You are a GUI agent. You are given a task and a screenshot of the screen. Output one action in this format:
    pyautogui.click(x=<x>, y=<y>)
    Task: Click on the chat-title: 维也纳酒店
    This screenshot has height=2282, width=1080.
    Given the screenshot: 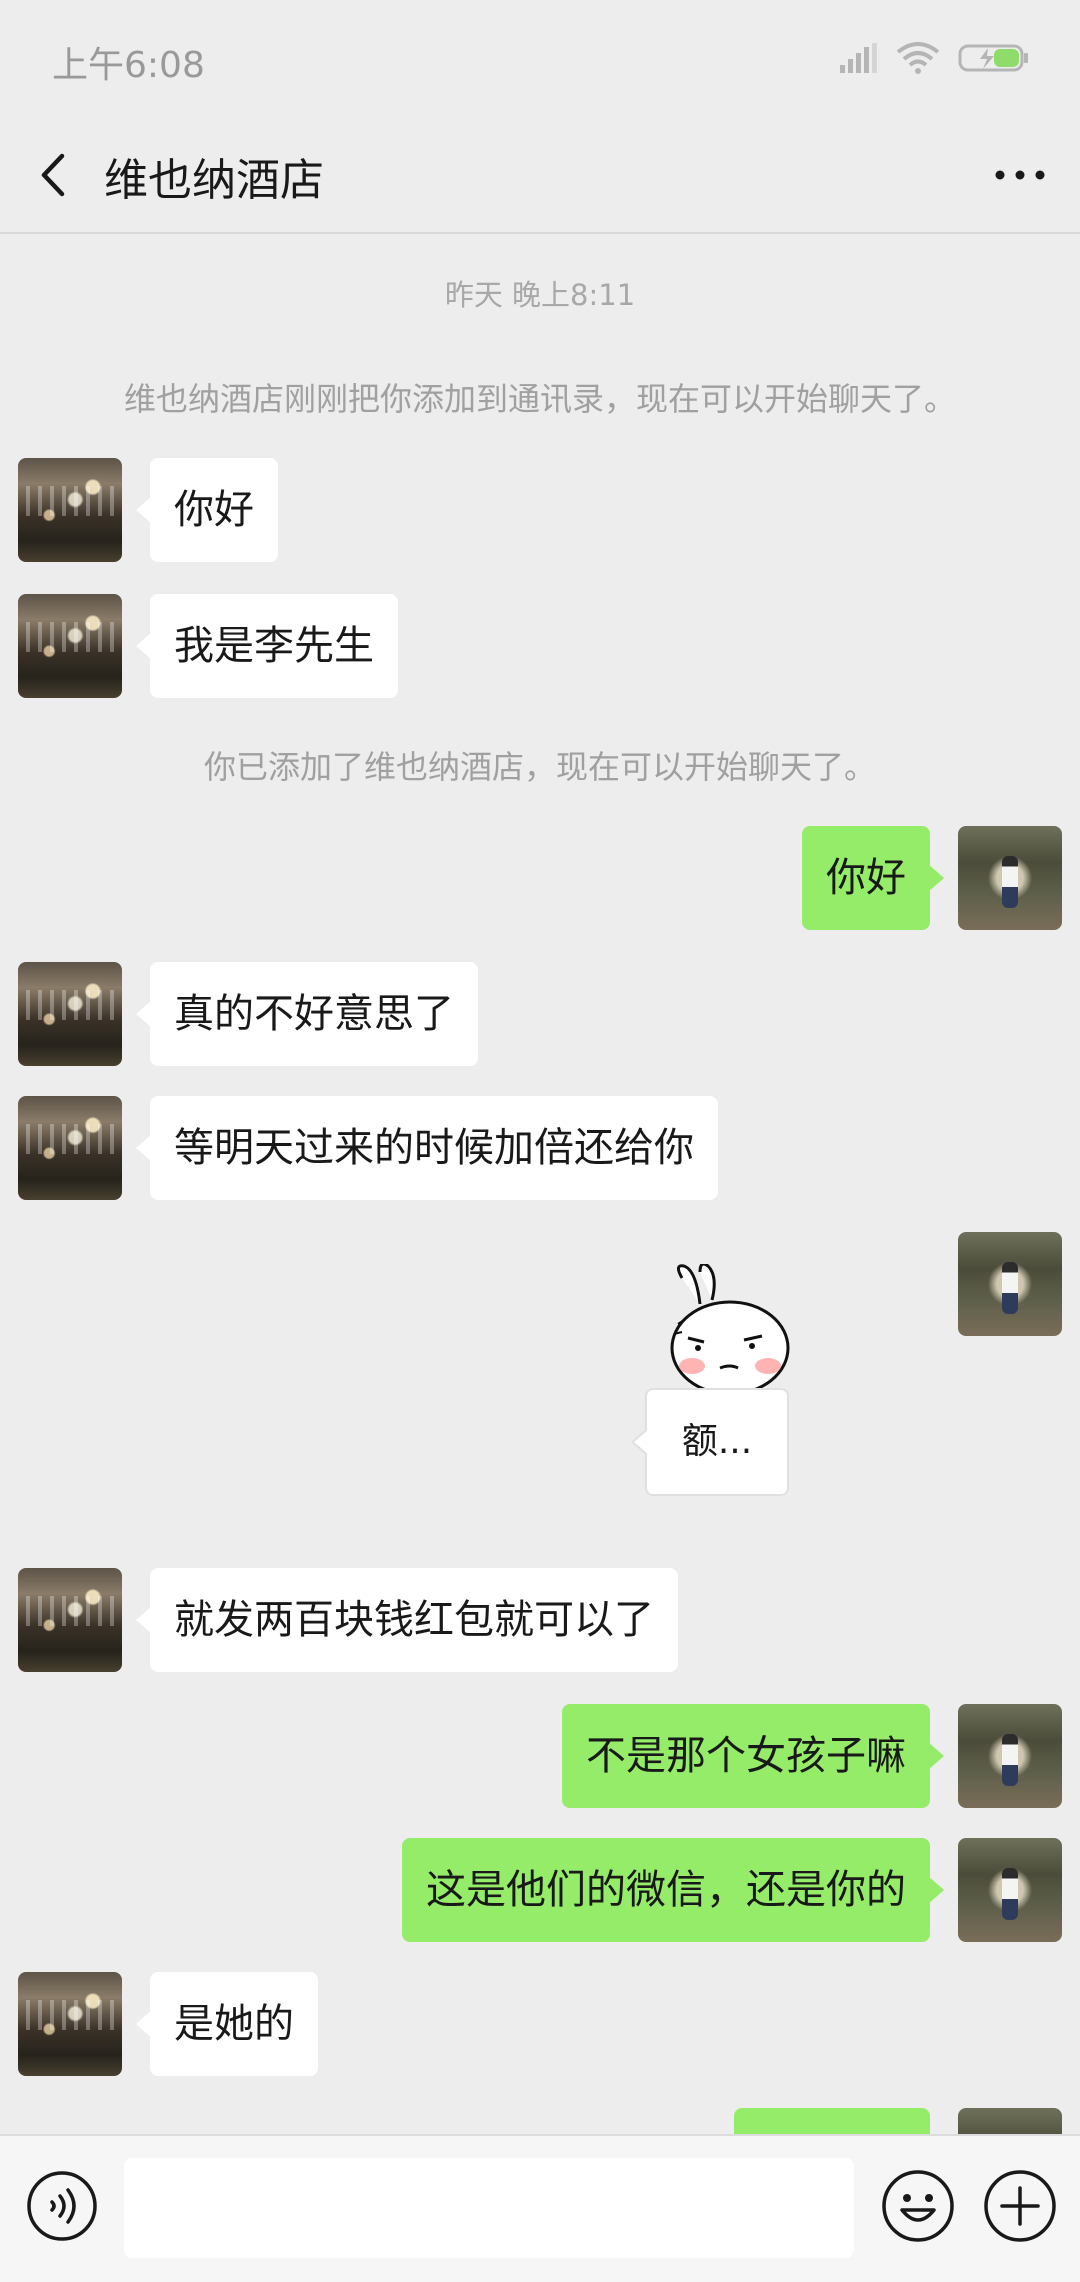 What is the action you would take?
    pyautogui.click(x=214, y=180)
    